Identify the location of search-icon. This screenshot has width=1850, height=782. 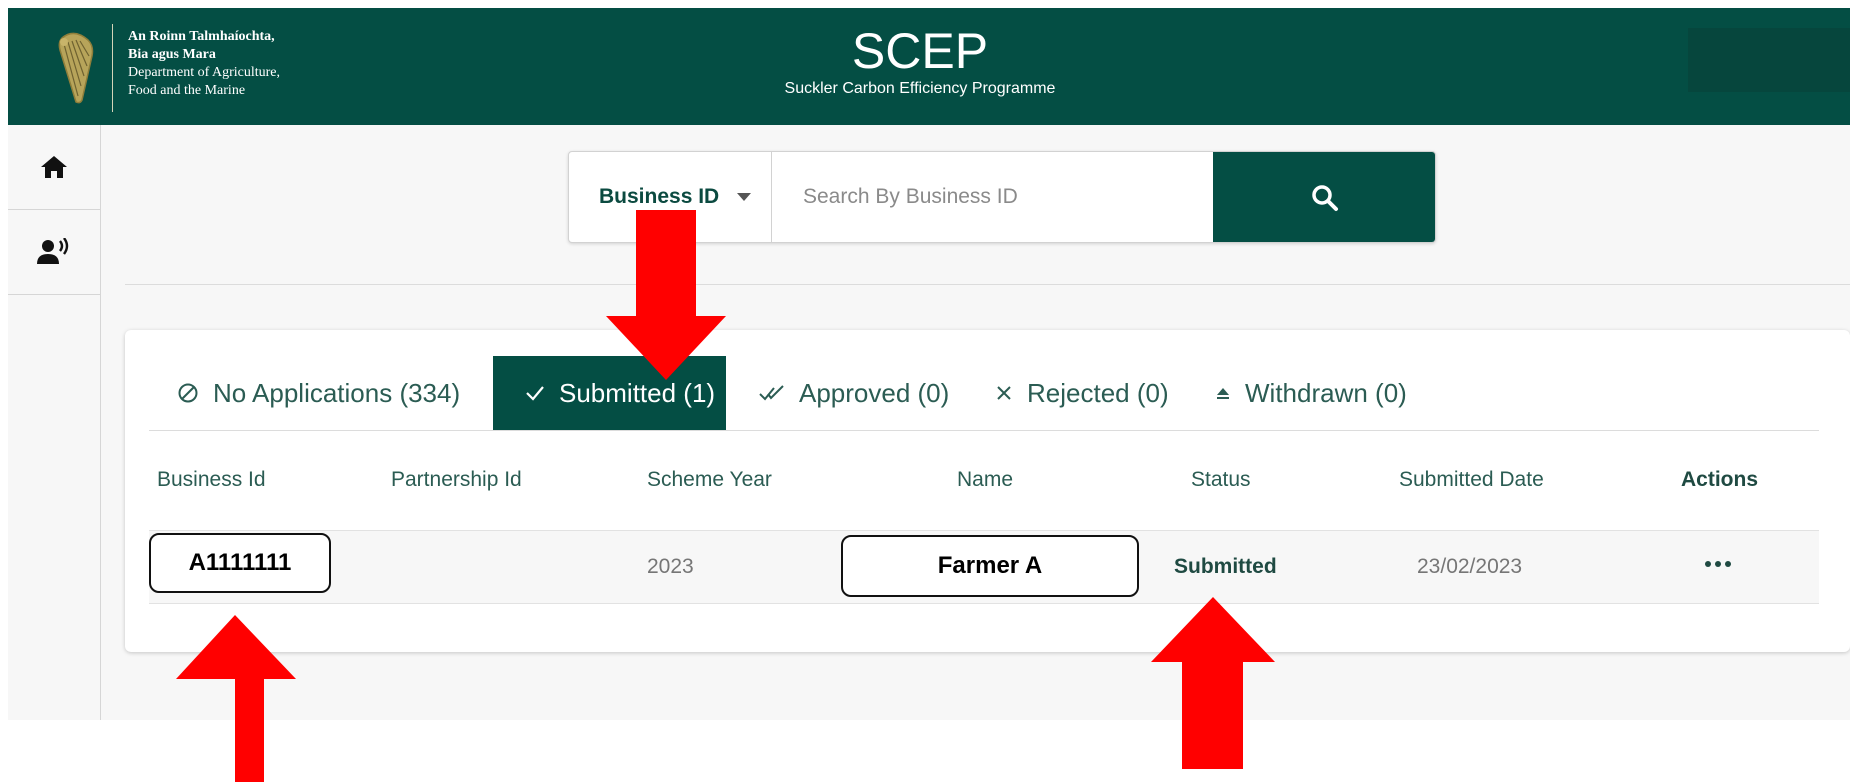
(1325, 198).